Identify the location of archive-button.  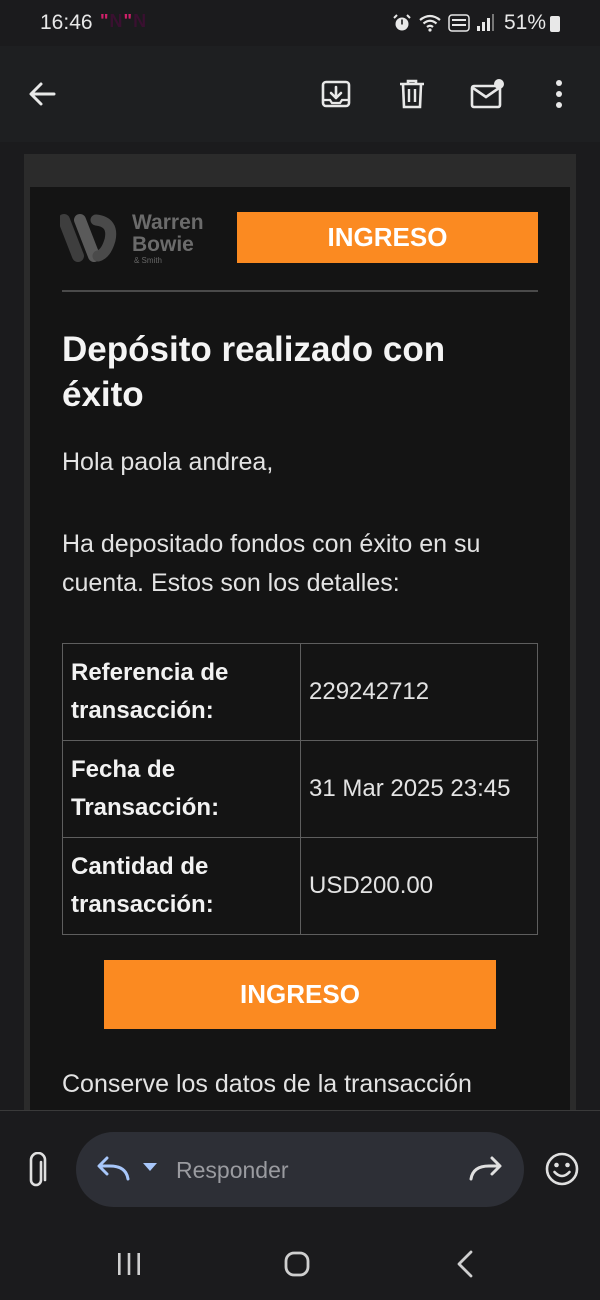
(336, 94).